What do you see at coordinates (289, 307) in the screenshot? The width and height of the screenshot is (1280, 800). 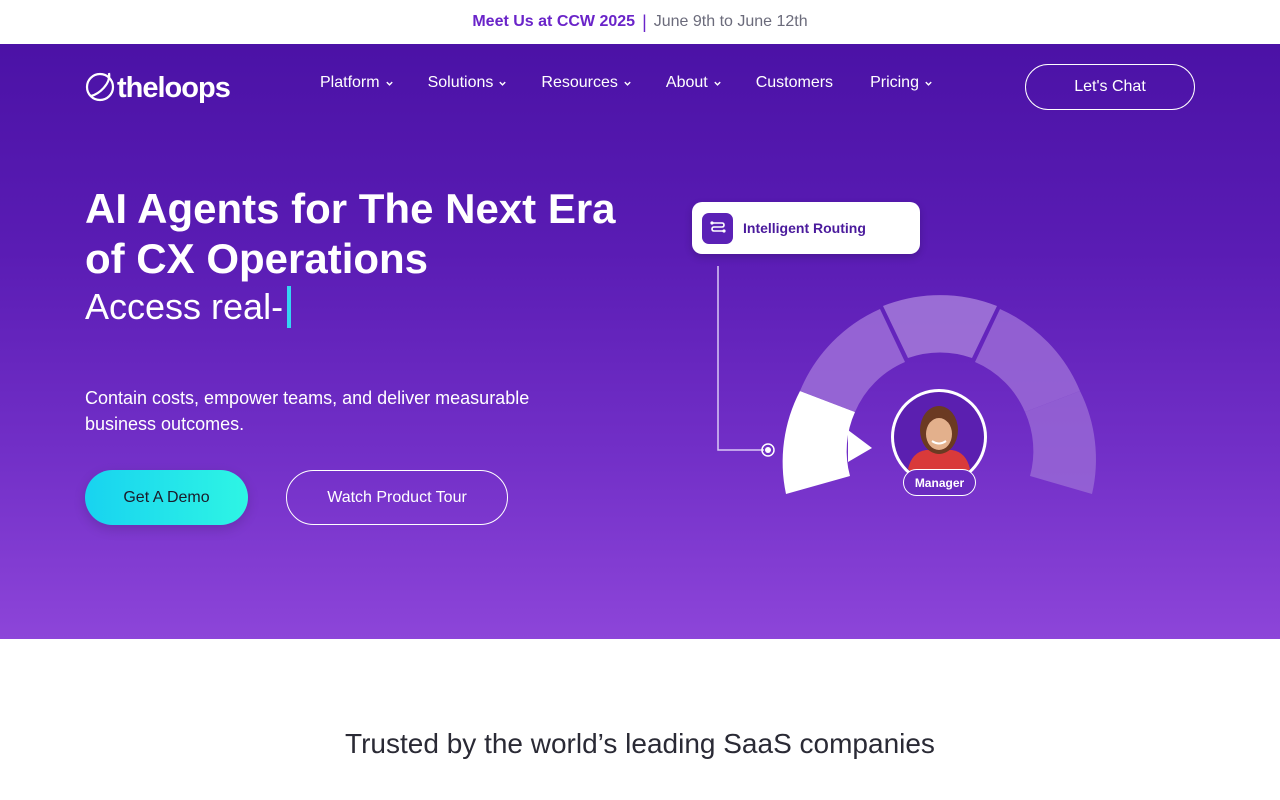 I see `typing-cursor` at bounding box center [289, 307].